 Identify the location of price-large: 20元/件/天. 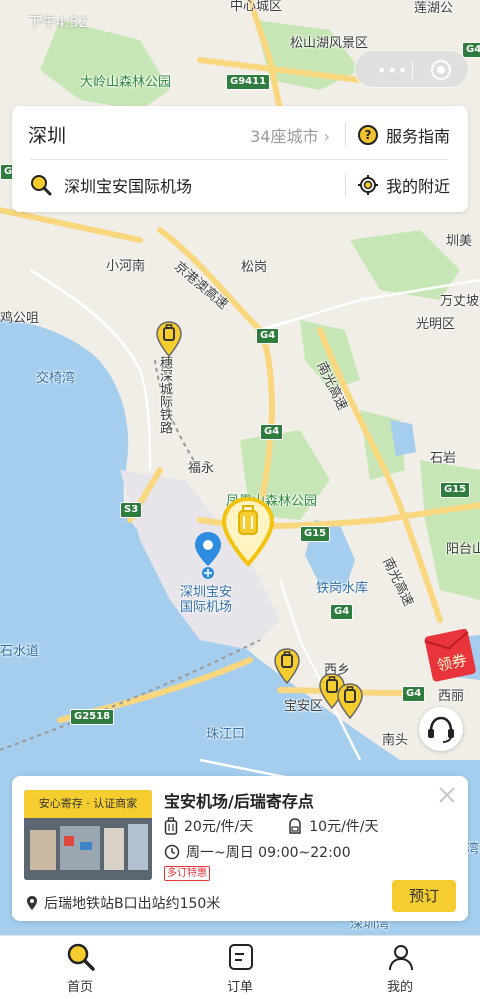
(219, 827).